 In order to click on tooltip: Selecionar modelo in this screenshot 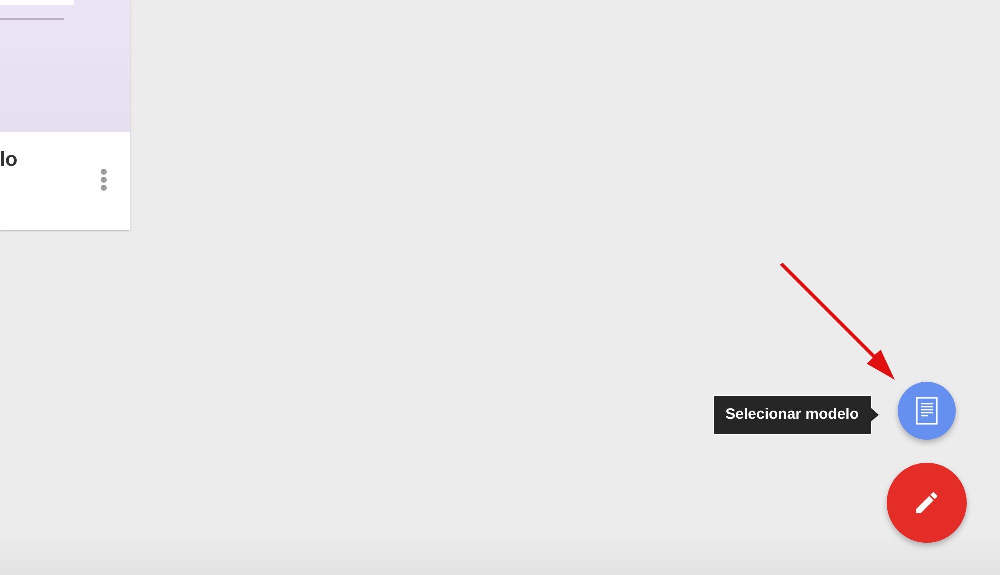, I will do `click(792, 415)`.